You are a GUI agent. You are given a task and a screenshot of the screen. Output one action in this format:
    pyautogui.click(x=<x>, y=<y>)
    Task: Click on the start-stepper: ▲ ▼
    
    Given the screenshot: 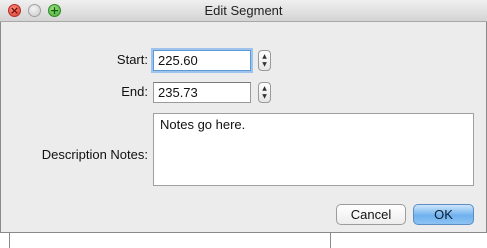 What is the action you would take?
    pyautogui.click(x=264, y=60)
    